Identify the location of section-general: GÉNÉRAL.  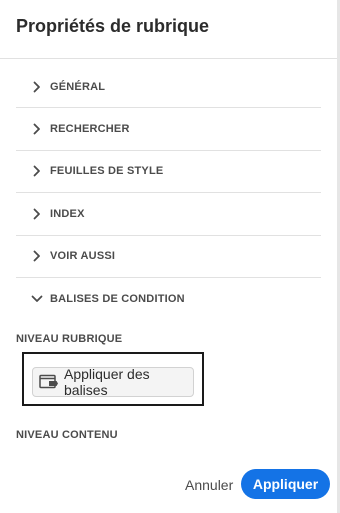
(168, 87).